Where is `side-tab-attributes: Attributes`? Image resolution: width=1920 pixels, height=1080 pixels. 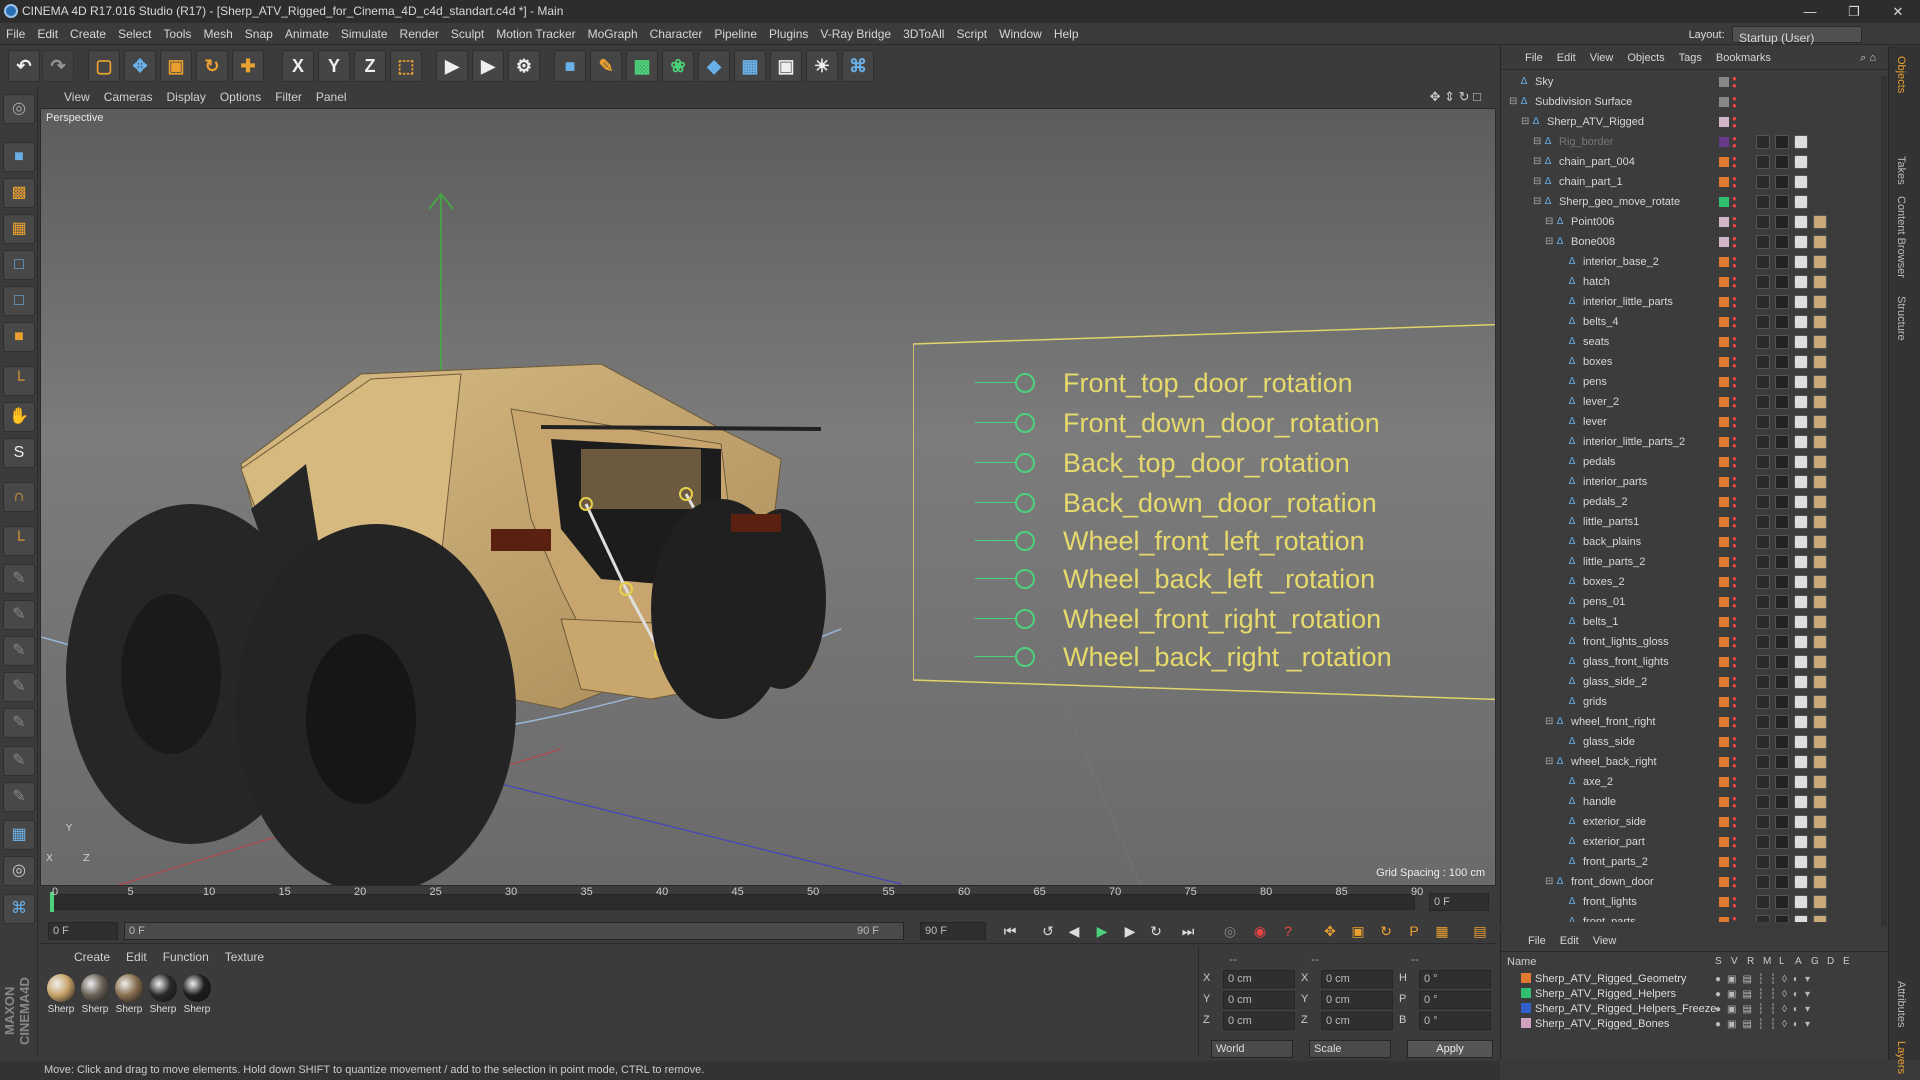
side-tab-attributes: Attributes is located at coordinates (1901, 1004).